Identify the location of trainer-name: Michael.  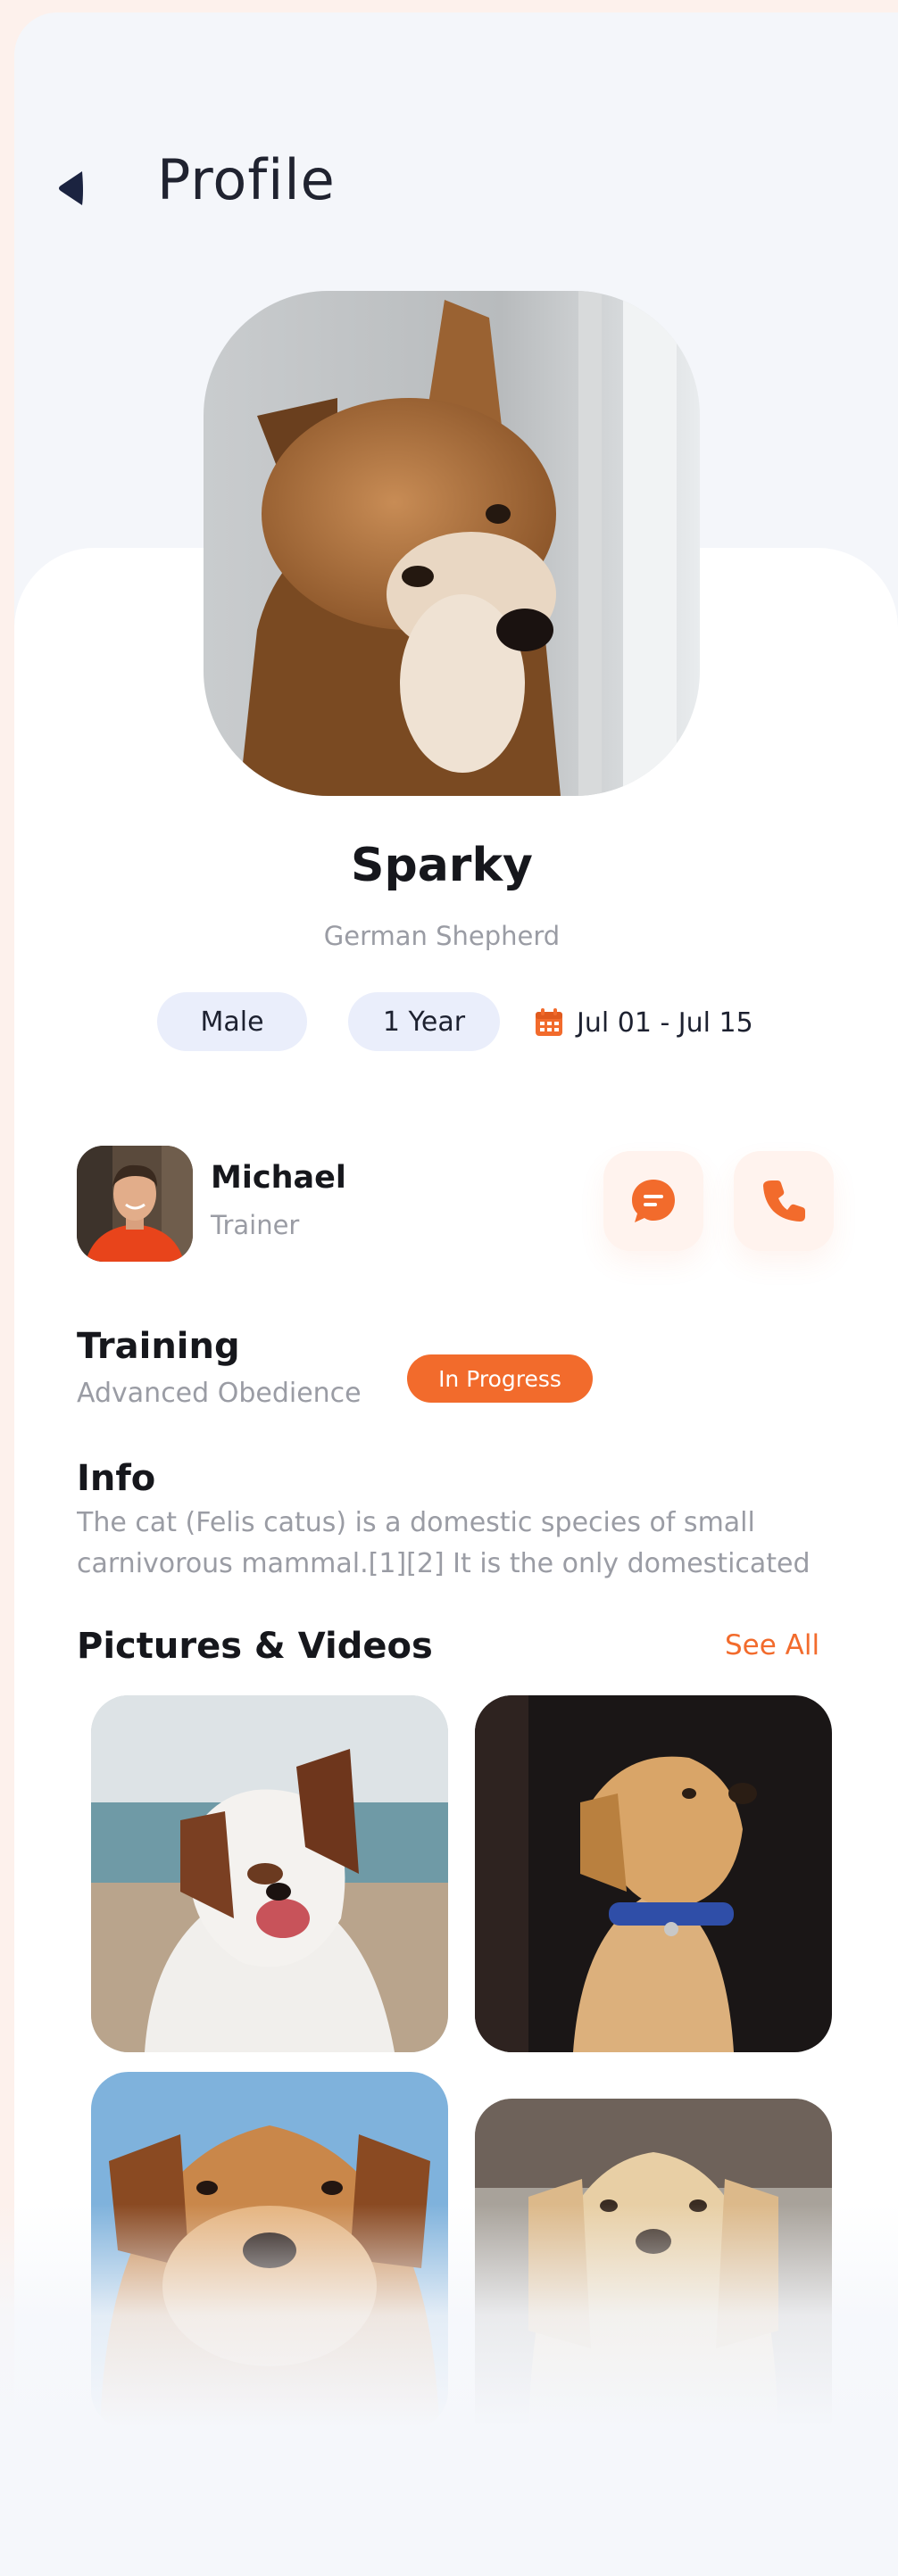
(278, 1178).